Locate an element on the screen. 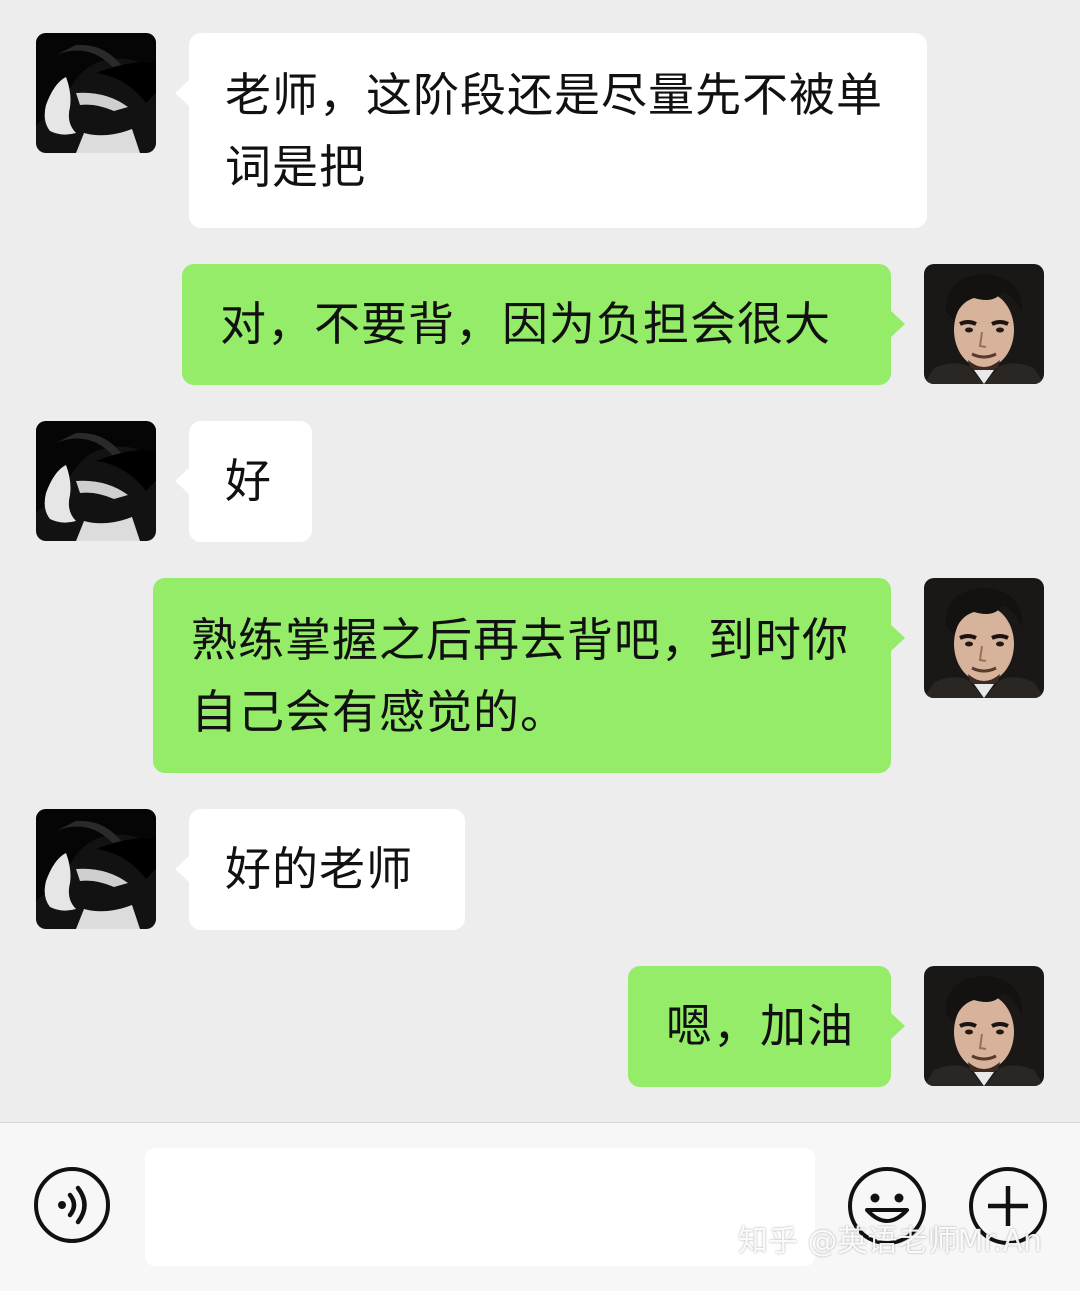 The width and height of the screenshot is (1080, 1291). outgoing-message-bubble: 嗯，加油 is located at coordinates (766, 1026).